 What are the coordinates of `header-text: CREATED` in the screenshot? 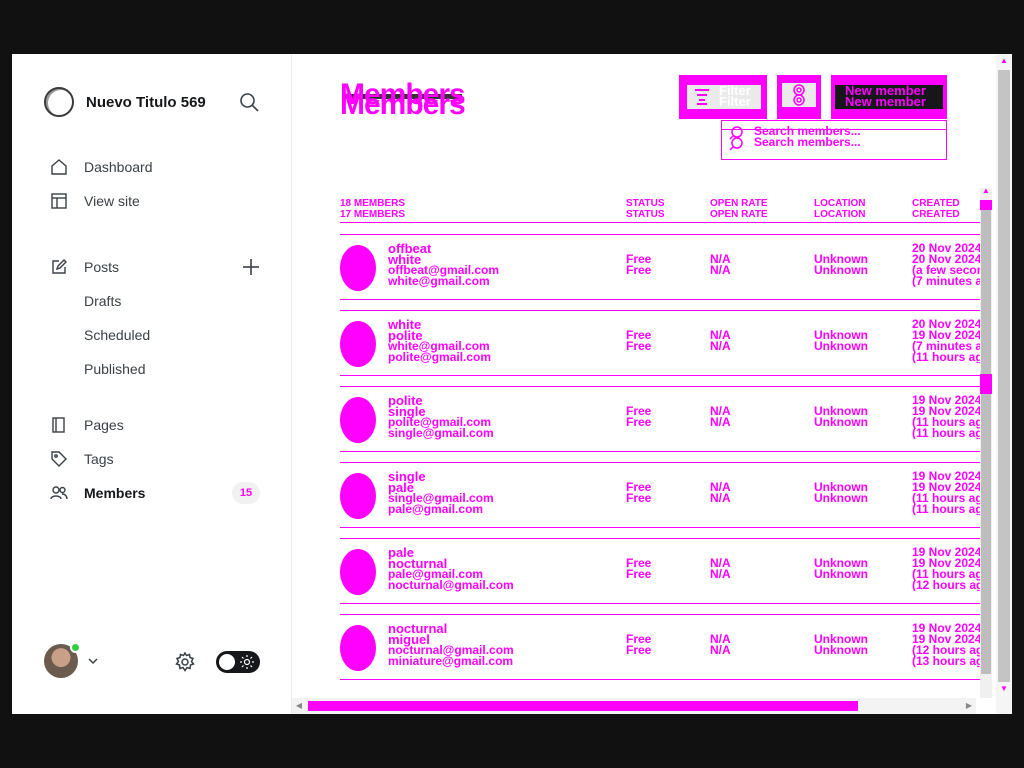 It's located at (936, 203).